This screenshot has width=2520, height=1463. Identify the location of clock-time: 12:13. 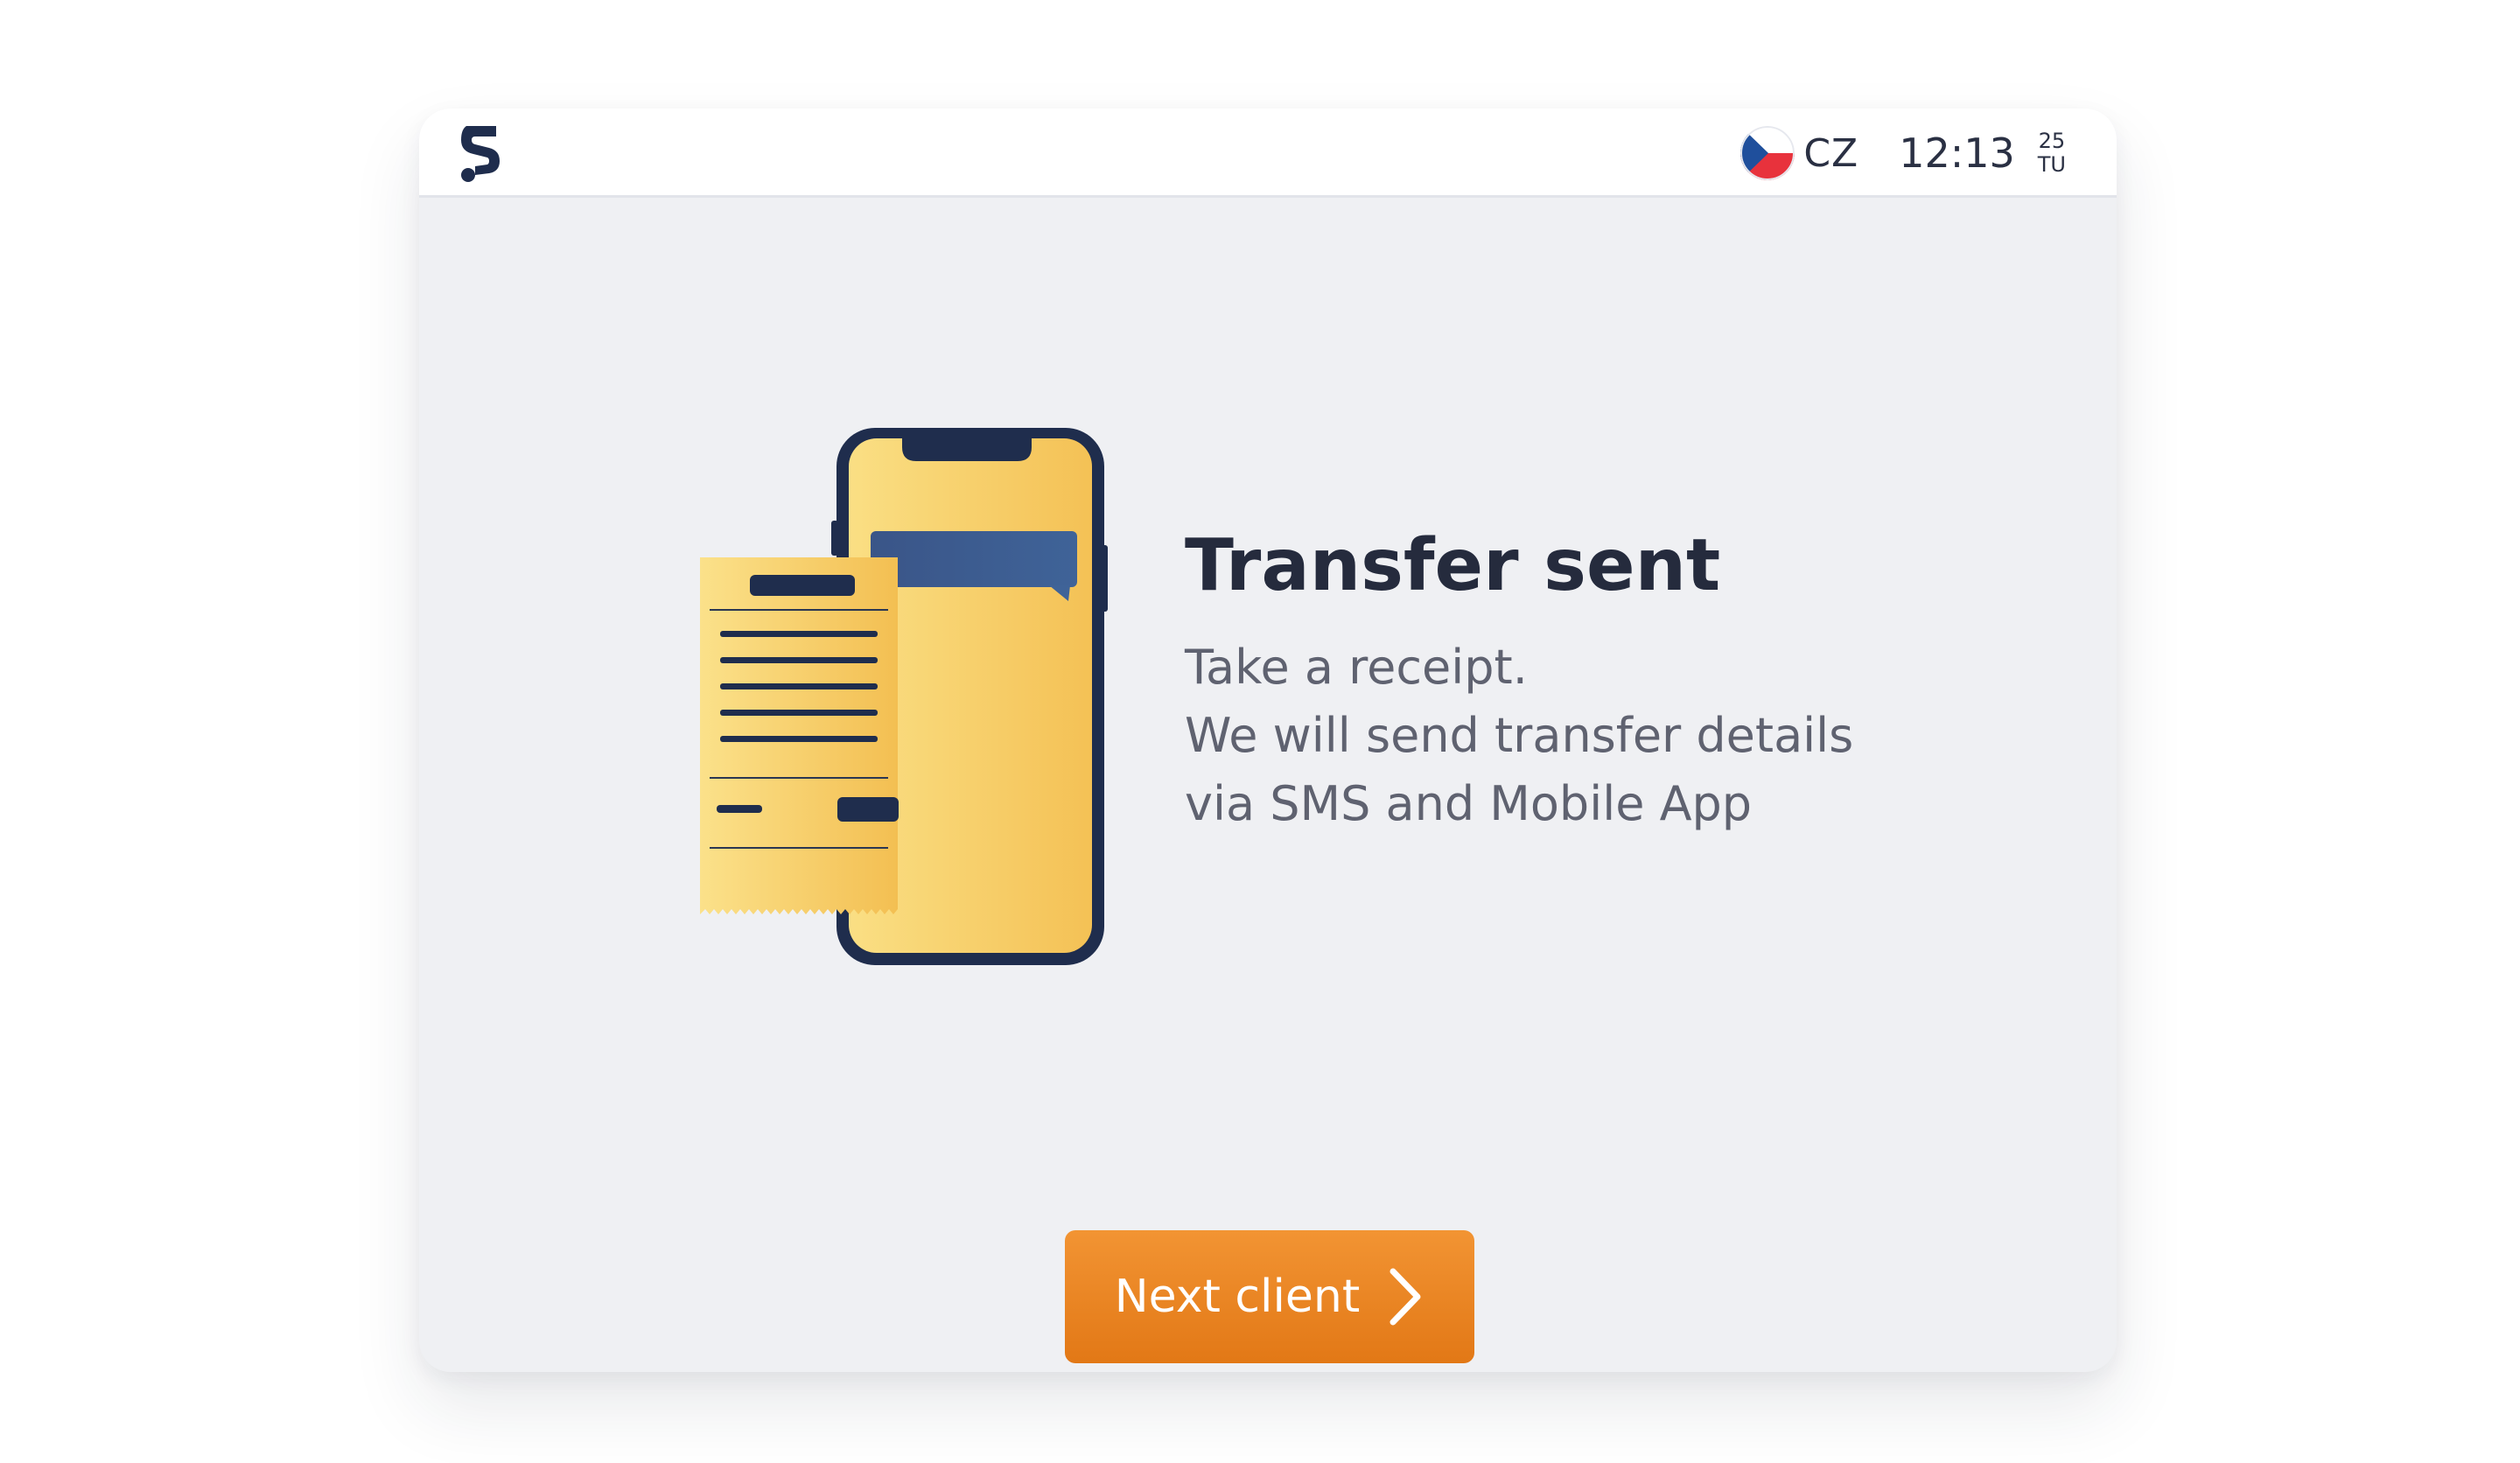
(1957, 153).